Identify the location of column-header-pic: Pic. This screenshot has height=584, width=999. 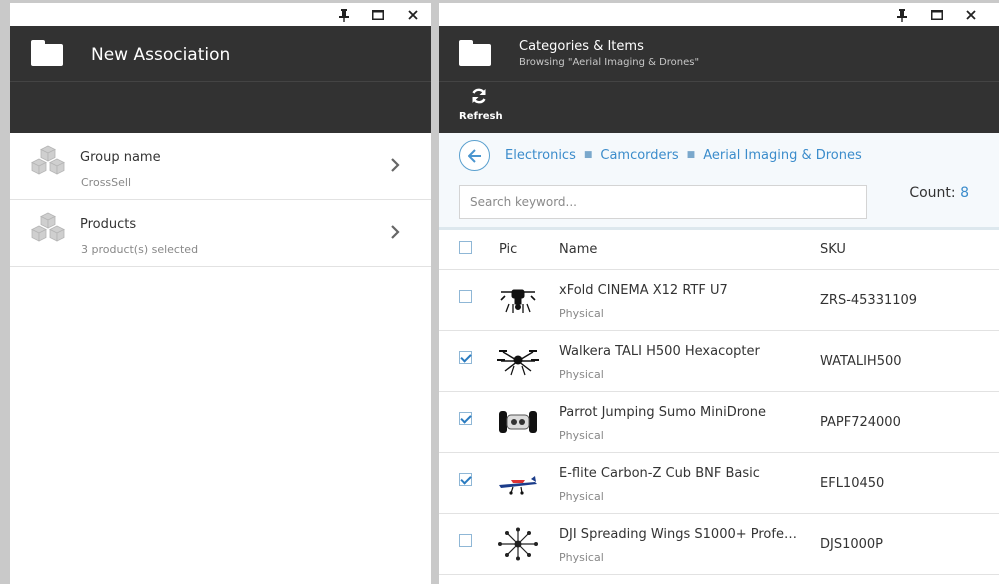
(508, 249).